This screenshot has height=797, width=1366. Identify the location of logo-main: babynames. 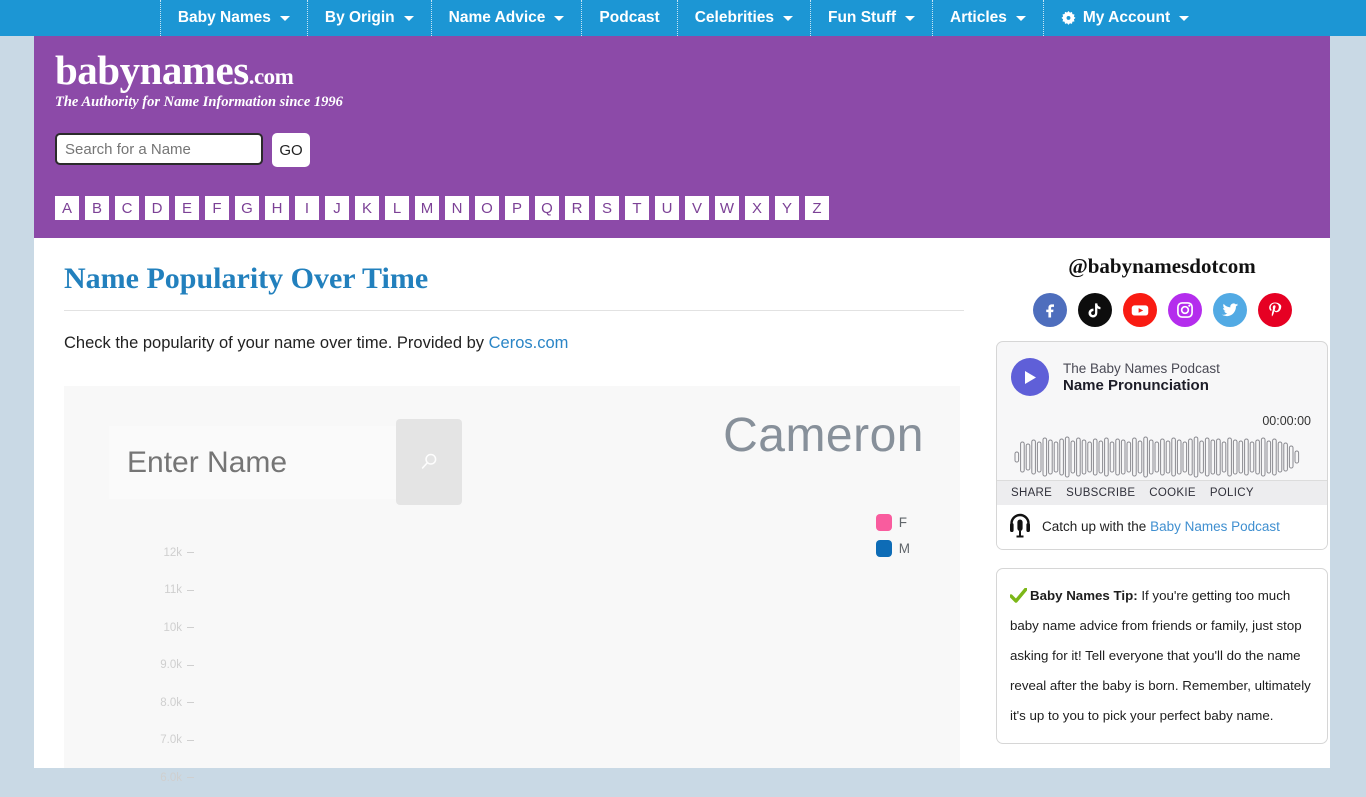
(152, 70).